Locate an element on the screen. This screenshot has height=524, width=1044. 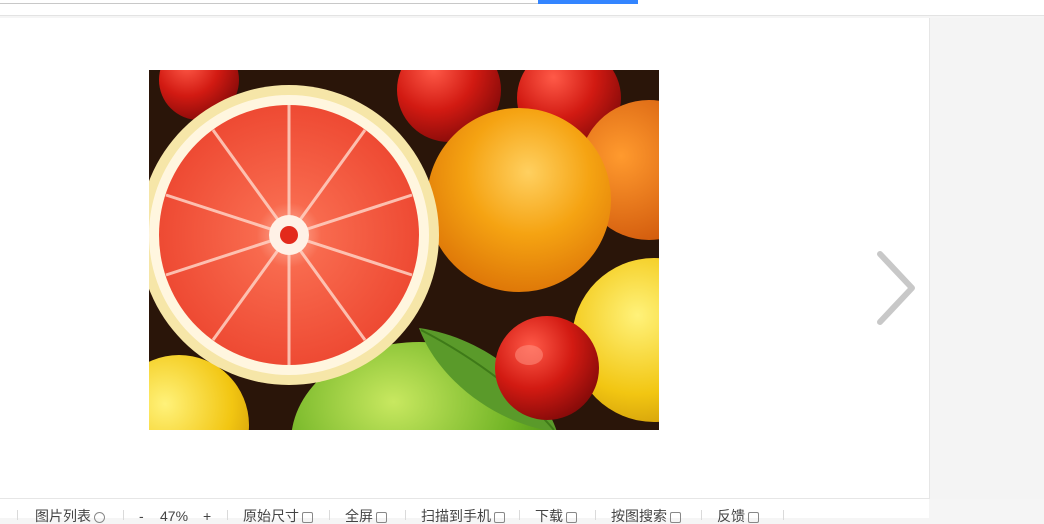
scan-to-phone-button: 扫描到手机 is located at coordinates (463, 516).